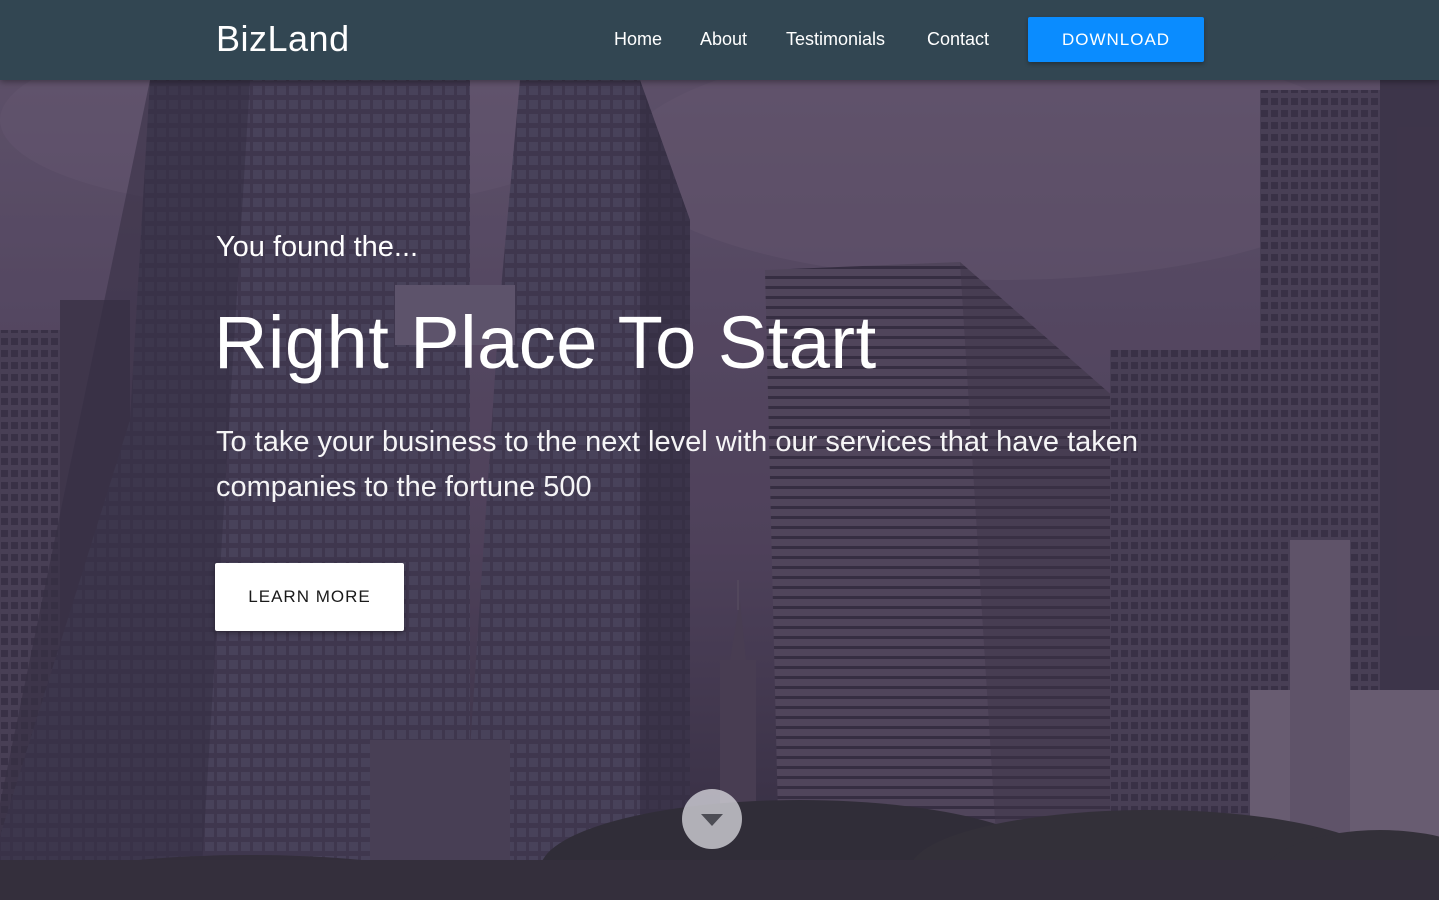 The image size is (1439, 900). What do you see at coordinates (545, 342) in the screenshot?
I see `hero-headline: Right Place To Start` at bounding box center [545, 342].